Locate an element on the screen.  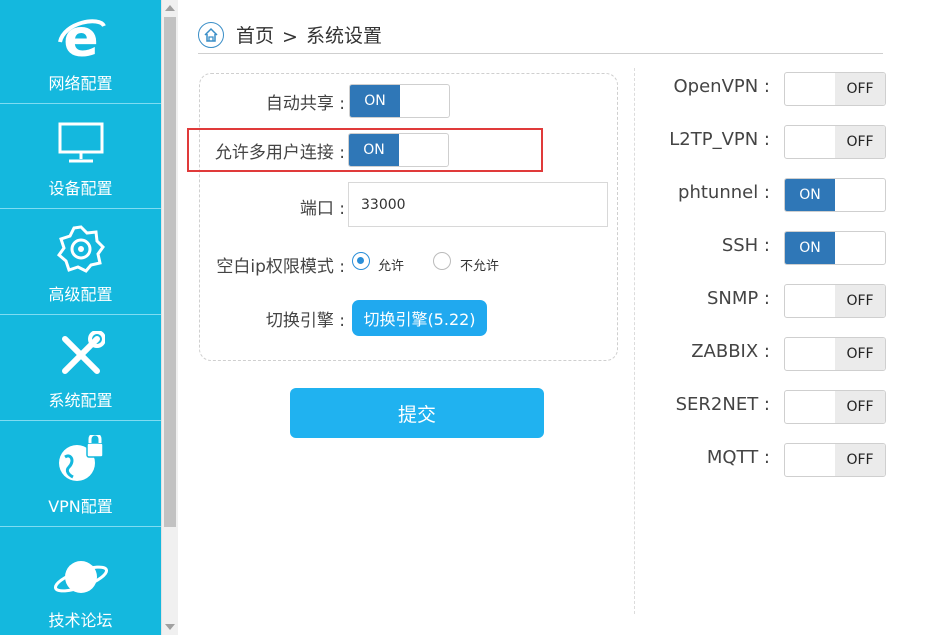
sidebar-item-advanced-config: 高级配置 is located at coordinates (80, 263).